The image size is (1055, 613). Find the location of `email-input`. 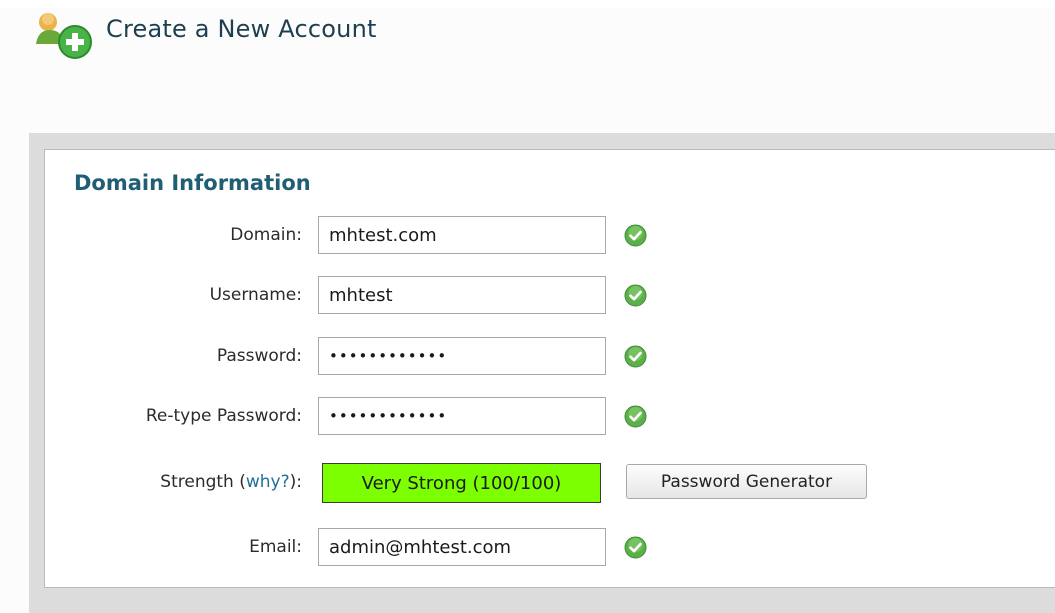

email-input is located at coordinates (462, 547).